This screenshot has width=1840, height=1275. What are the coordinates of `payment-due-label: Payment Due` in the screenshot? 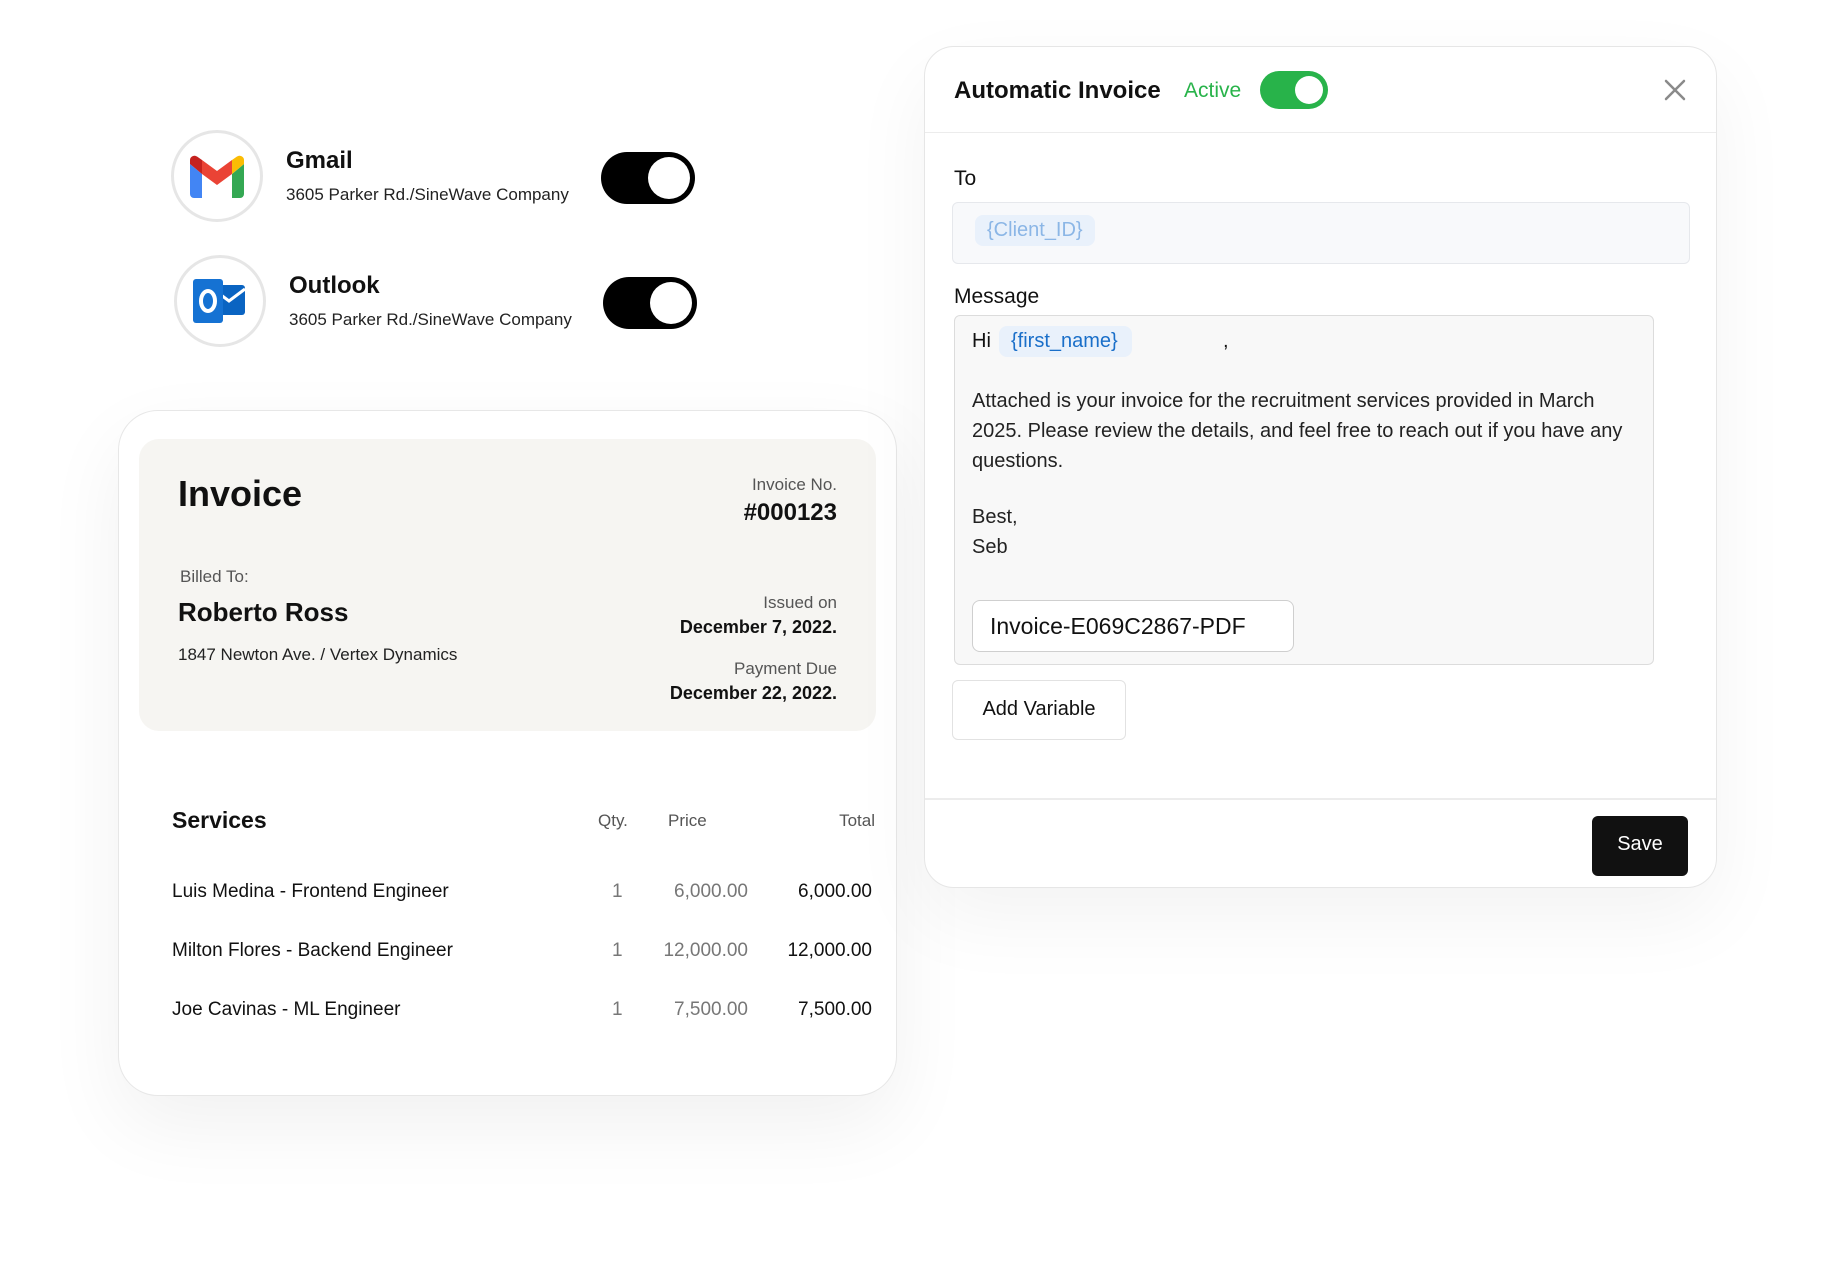 It's located at (785, 668).